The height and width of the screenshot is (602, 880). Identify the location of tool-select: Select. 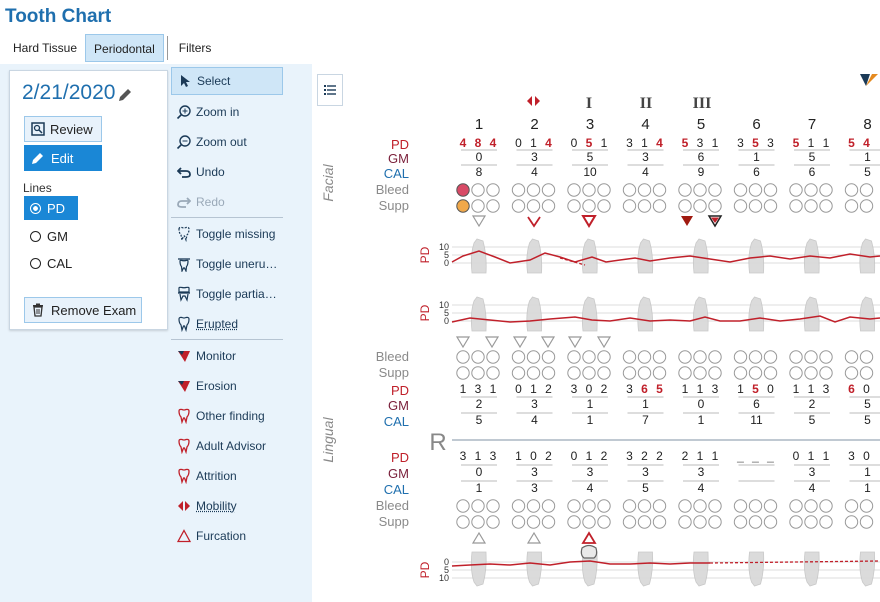
(227, 81).